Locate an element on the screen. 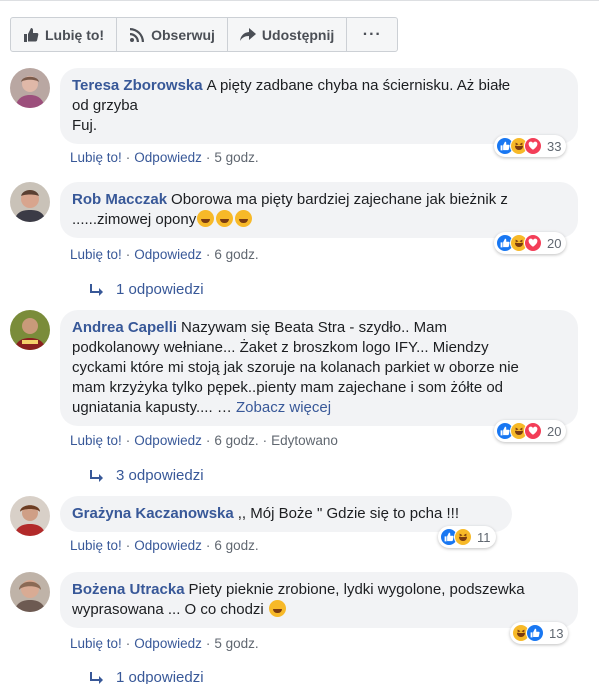 Image resolution: width=599 pixels, height=684 pixels. rss-icon is located at coordinates (137, 34).